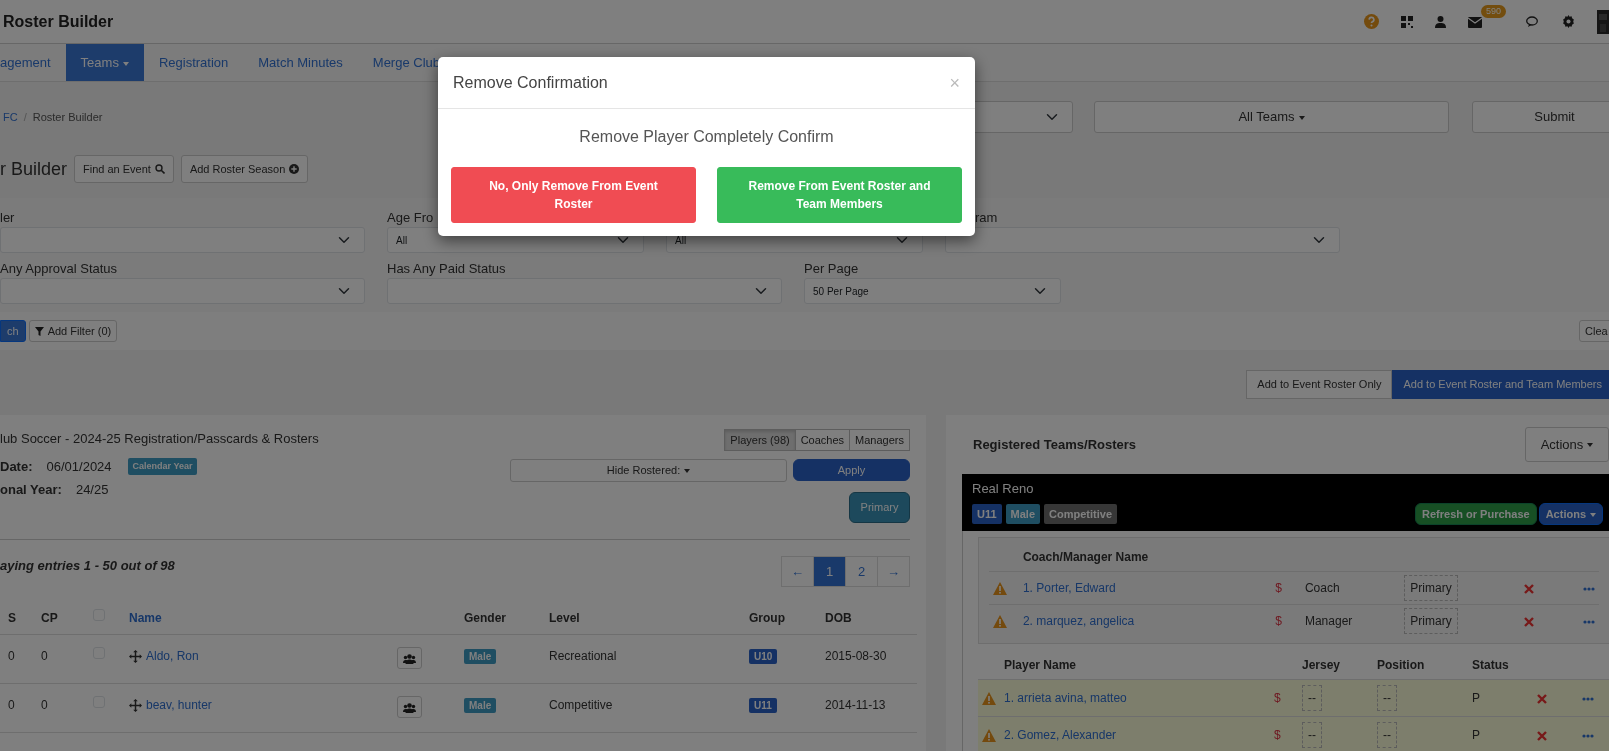 The height and width of the screenshot is (751, 1609). What do you see at coordinates (861, 571) in the screenshot?
I see `pagination-button: 2` at bounding box center [861, 571].